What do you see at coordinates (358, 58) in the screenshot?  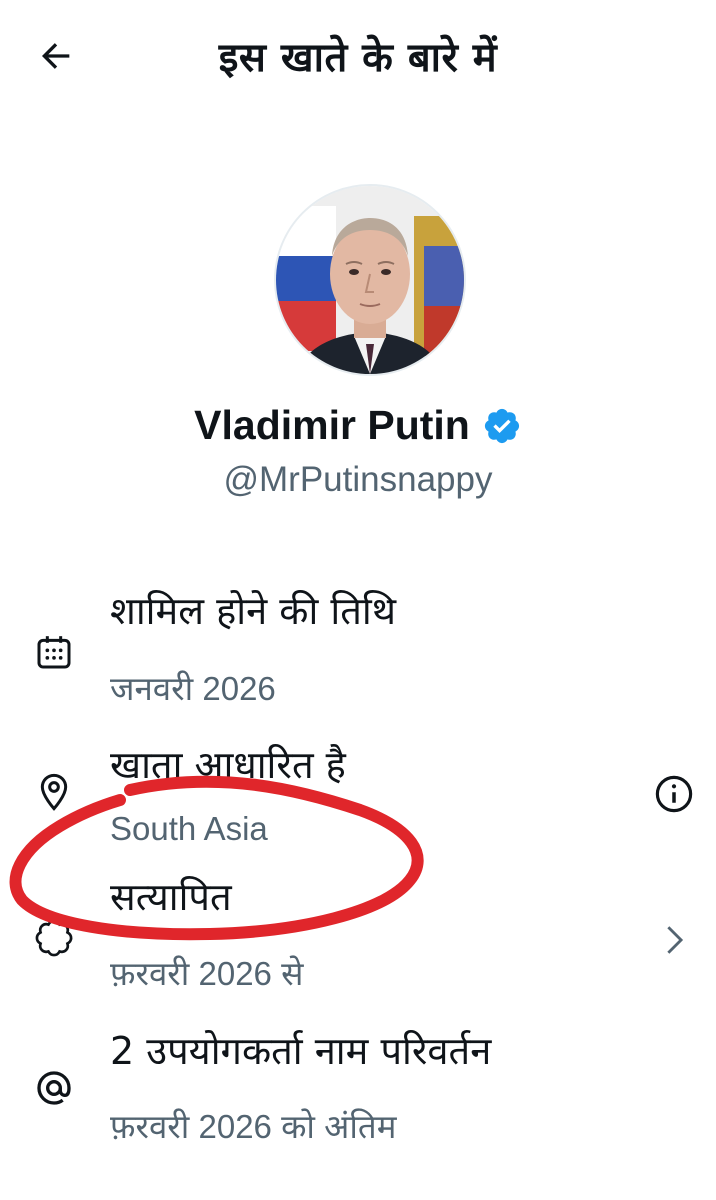 I see `page-title: इस खाते के बारे में` at bounding box center [358, 58].